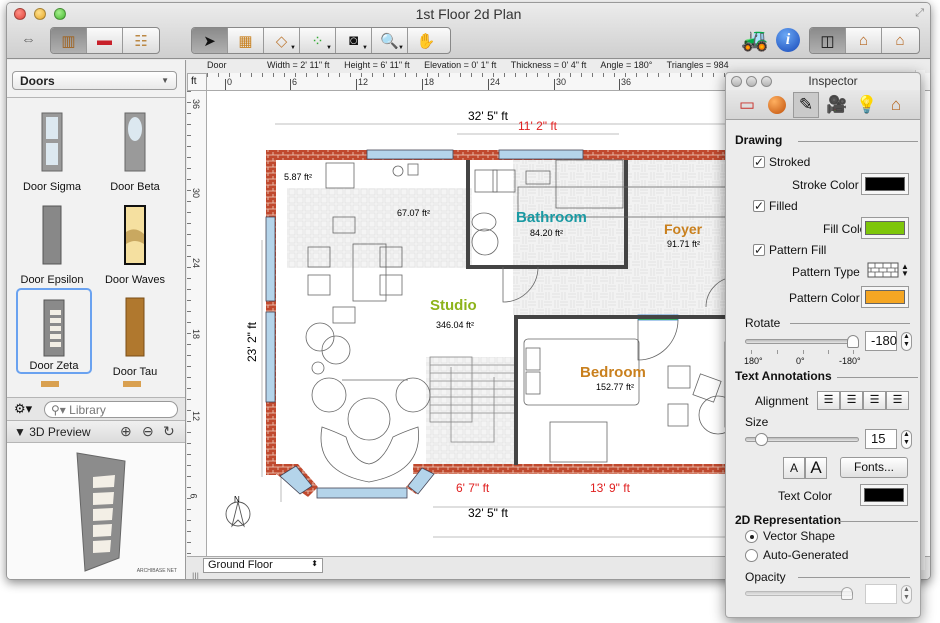  What do you see at coordinates (881, 594) in the screenshot?
I see `opacity-value-field` at bounding box center [881, 594].